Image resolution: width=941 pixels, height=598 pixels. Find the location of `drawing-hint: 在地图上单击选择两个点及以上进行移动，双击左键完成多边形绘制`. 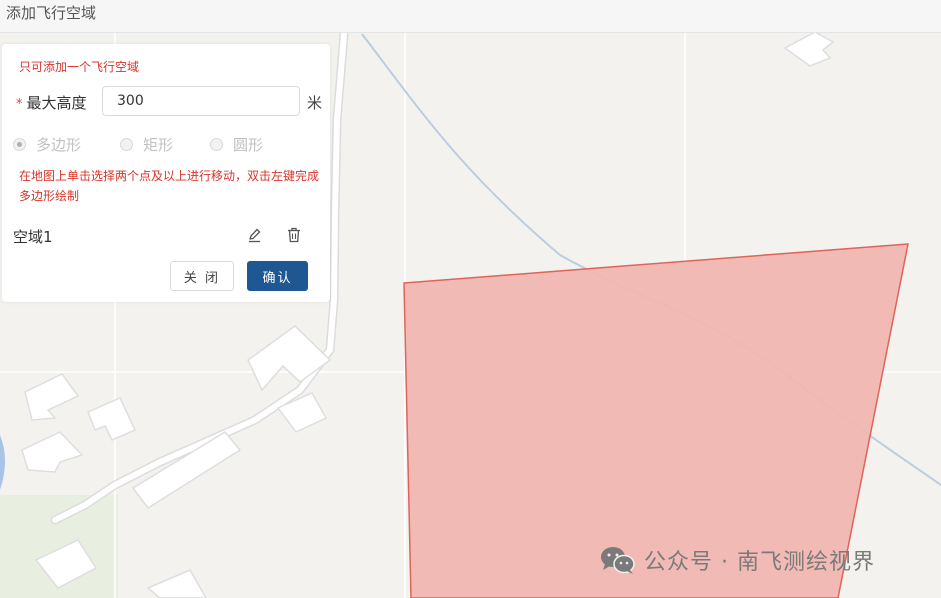

drawing-hint: 在地图上单击选择两个点及以上进行移动，双击左键完成多边形绘制 is located at coordinates (169, 186).